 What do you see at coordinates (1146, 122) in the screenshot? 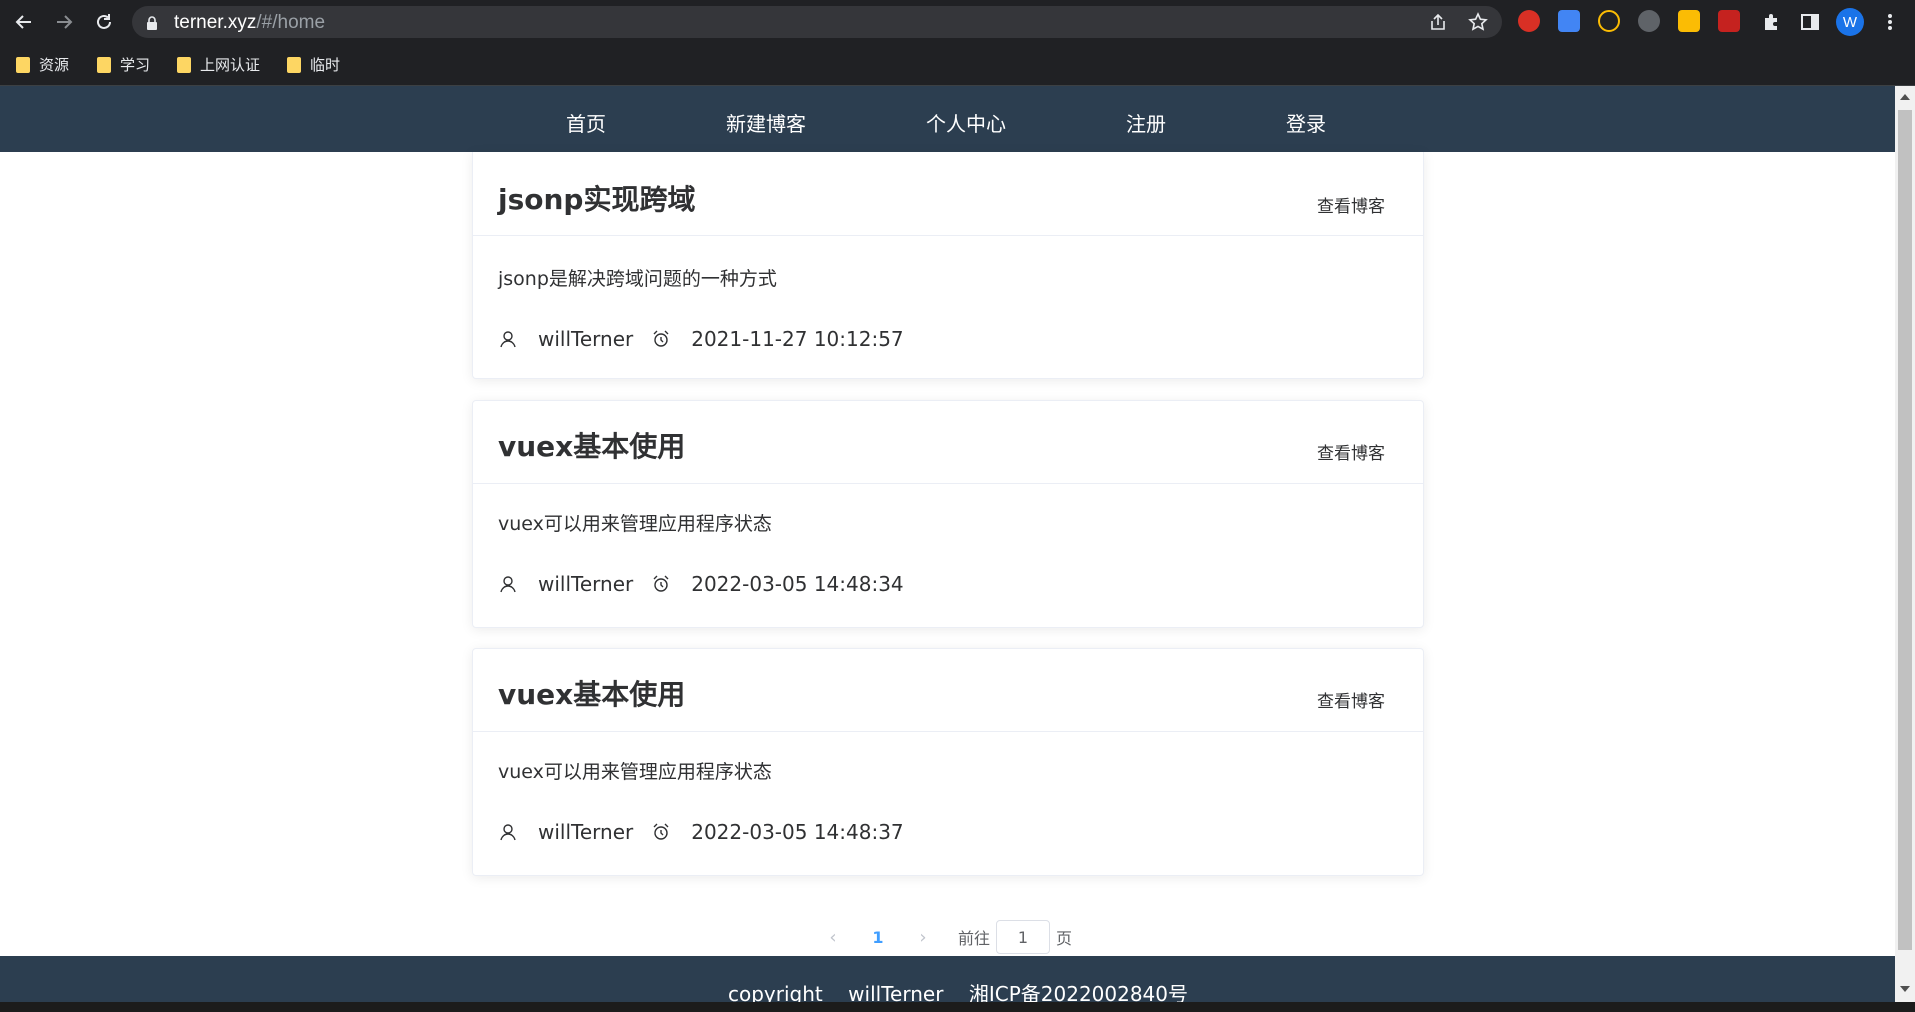
I see `nav-register: 注册` at bounding box center [1146, 122].